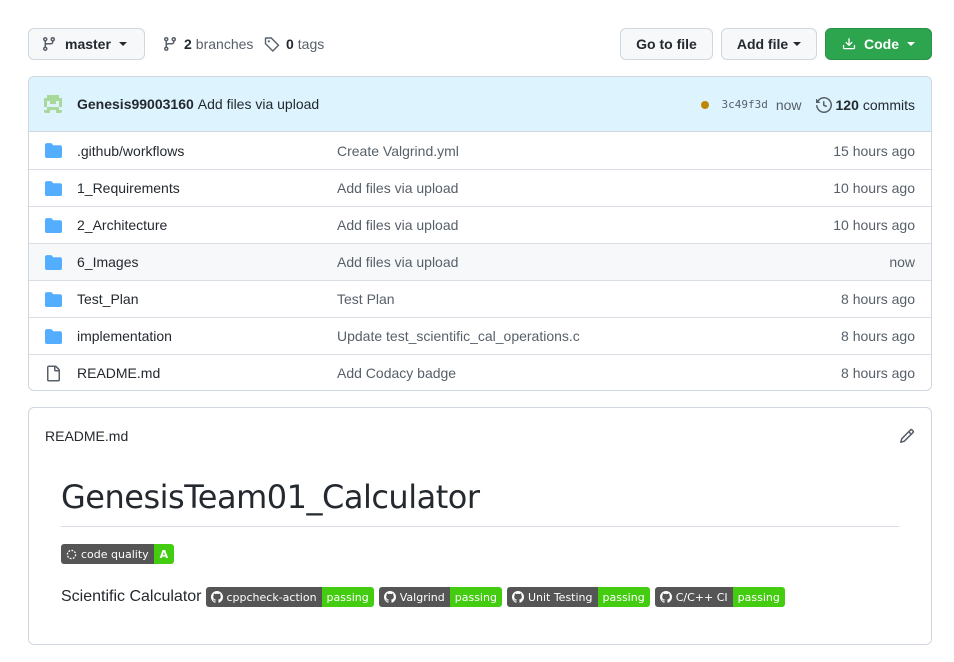 The width and height of the screenshot is (954, 662). Describe the element at coordinates (164, 554) in the screenshot. I see `badge-value: A` at that location.